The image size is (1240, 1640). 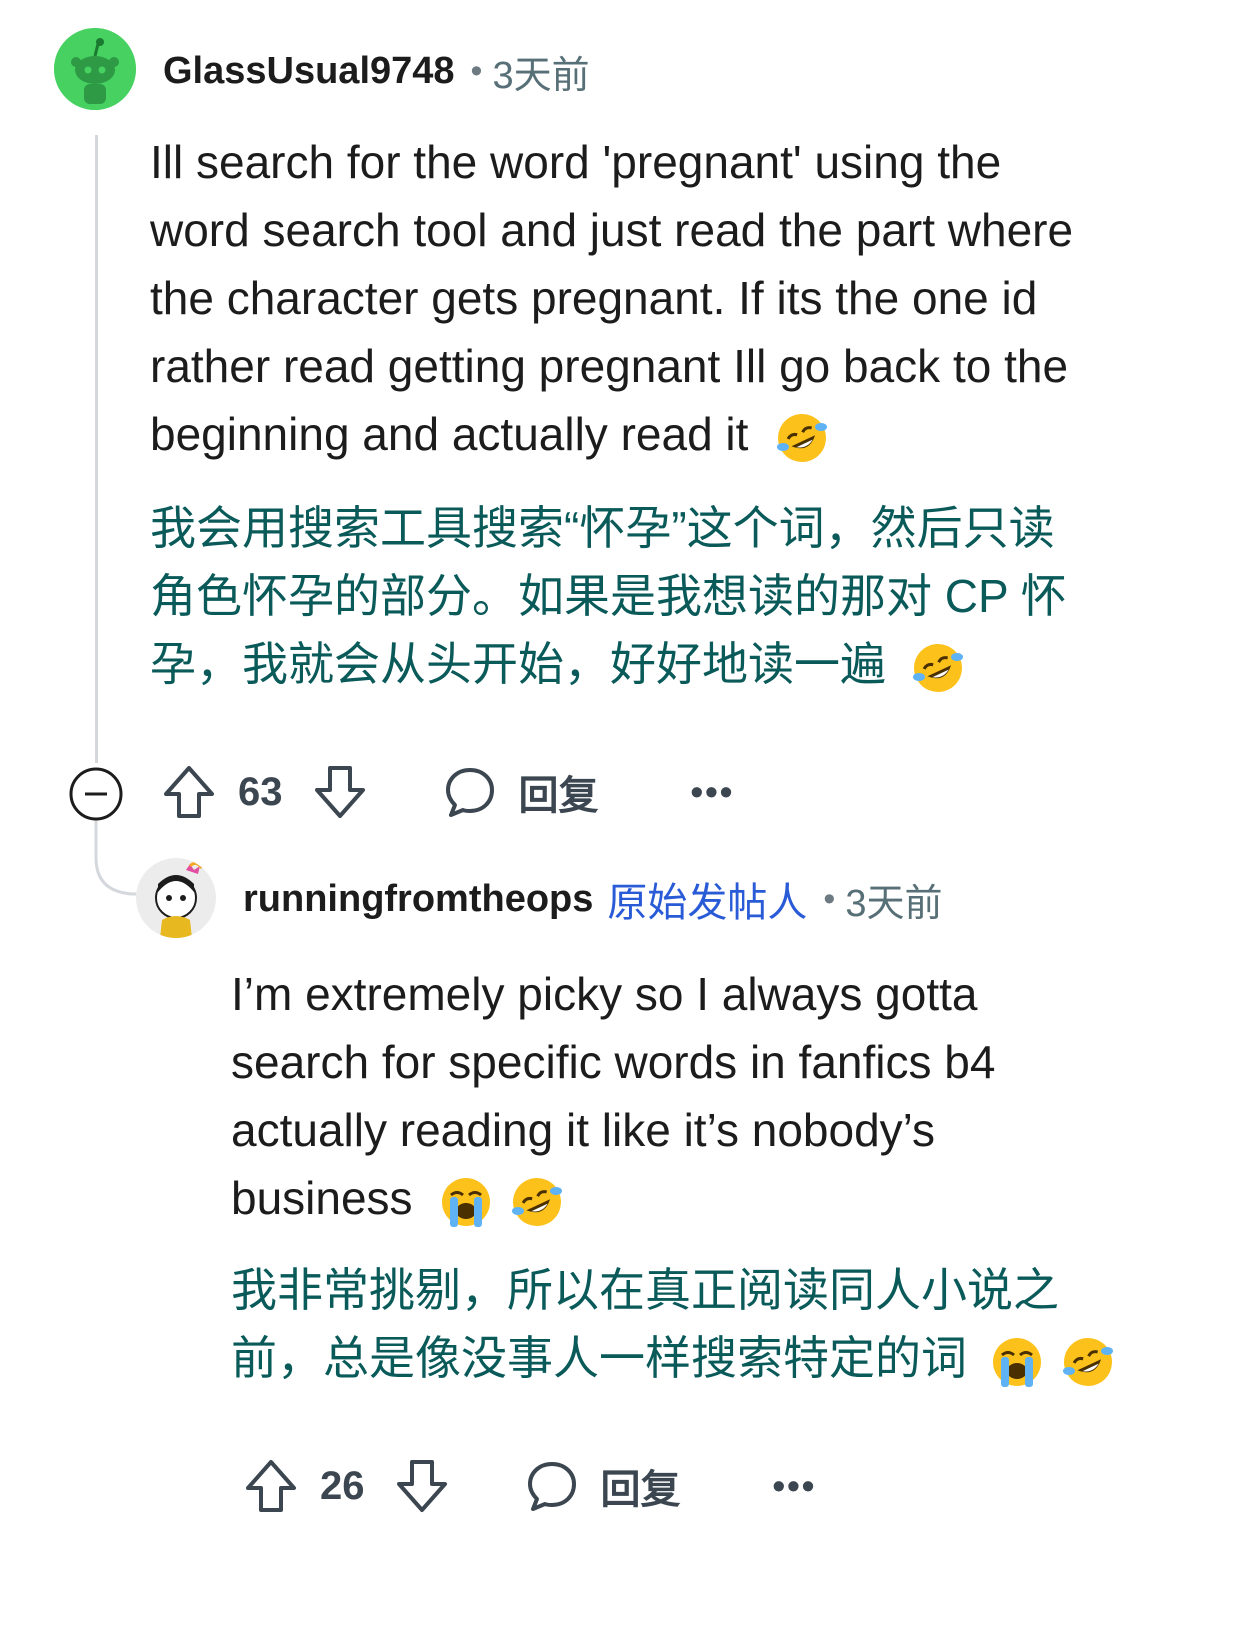 I want to click on translation-line: 前，总是像没事人一样搜索特定的词, so click(x=599, y=1358).